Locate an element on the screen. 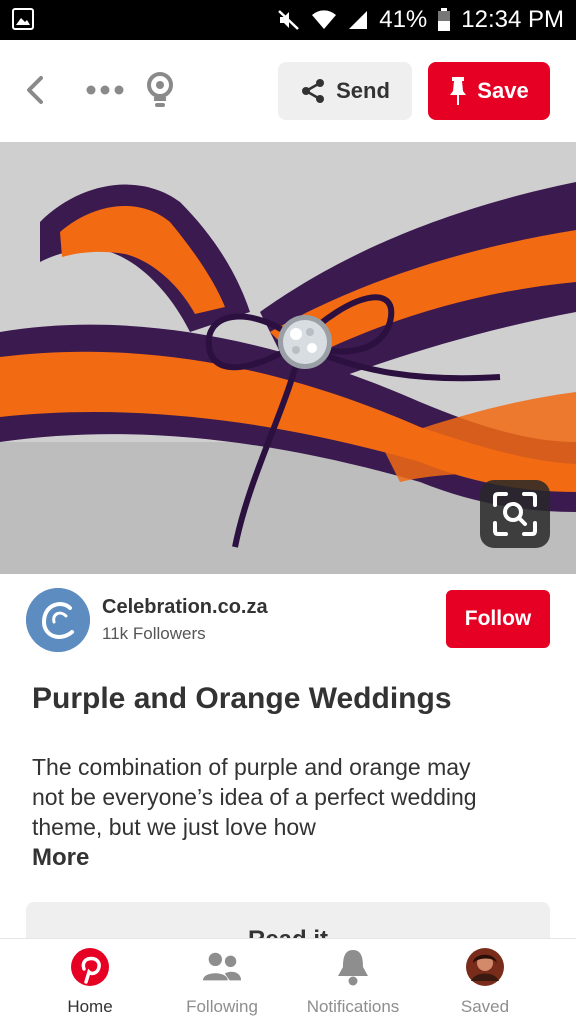 The width and height of the screenshot is (576, 1024). pinterest-logo-icon is located at coordinates (90, 967).